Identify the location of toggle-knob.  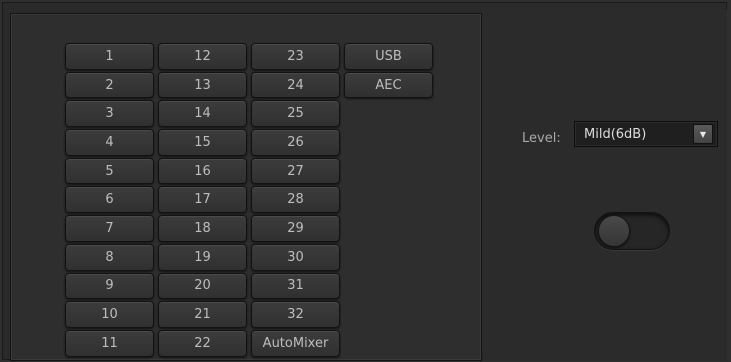
(614, 231).